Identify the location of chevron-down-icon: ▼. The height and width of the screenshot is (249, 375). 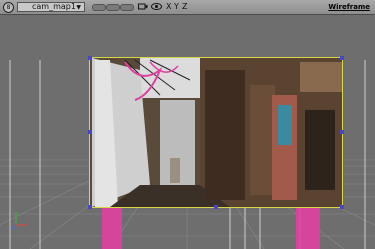
(78, 7).